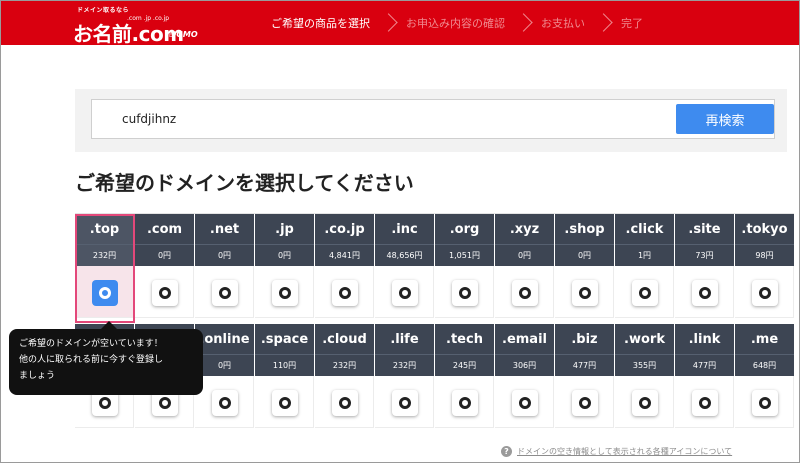  I want to click on domain-select-button-selected, so click(105, 293).